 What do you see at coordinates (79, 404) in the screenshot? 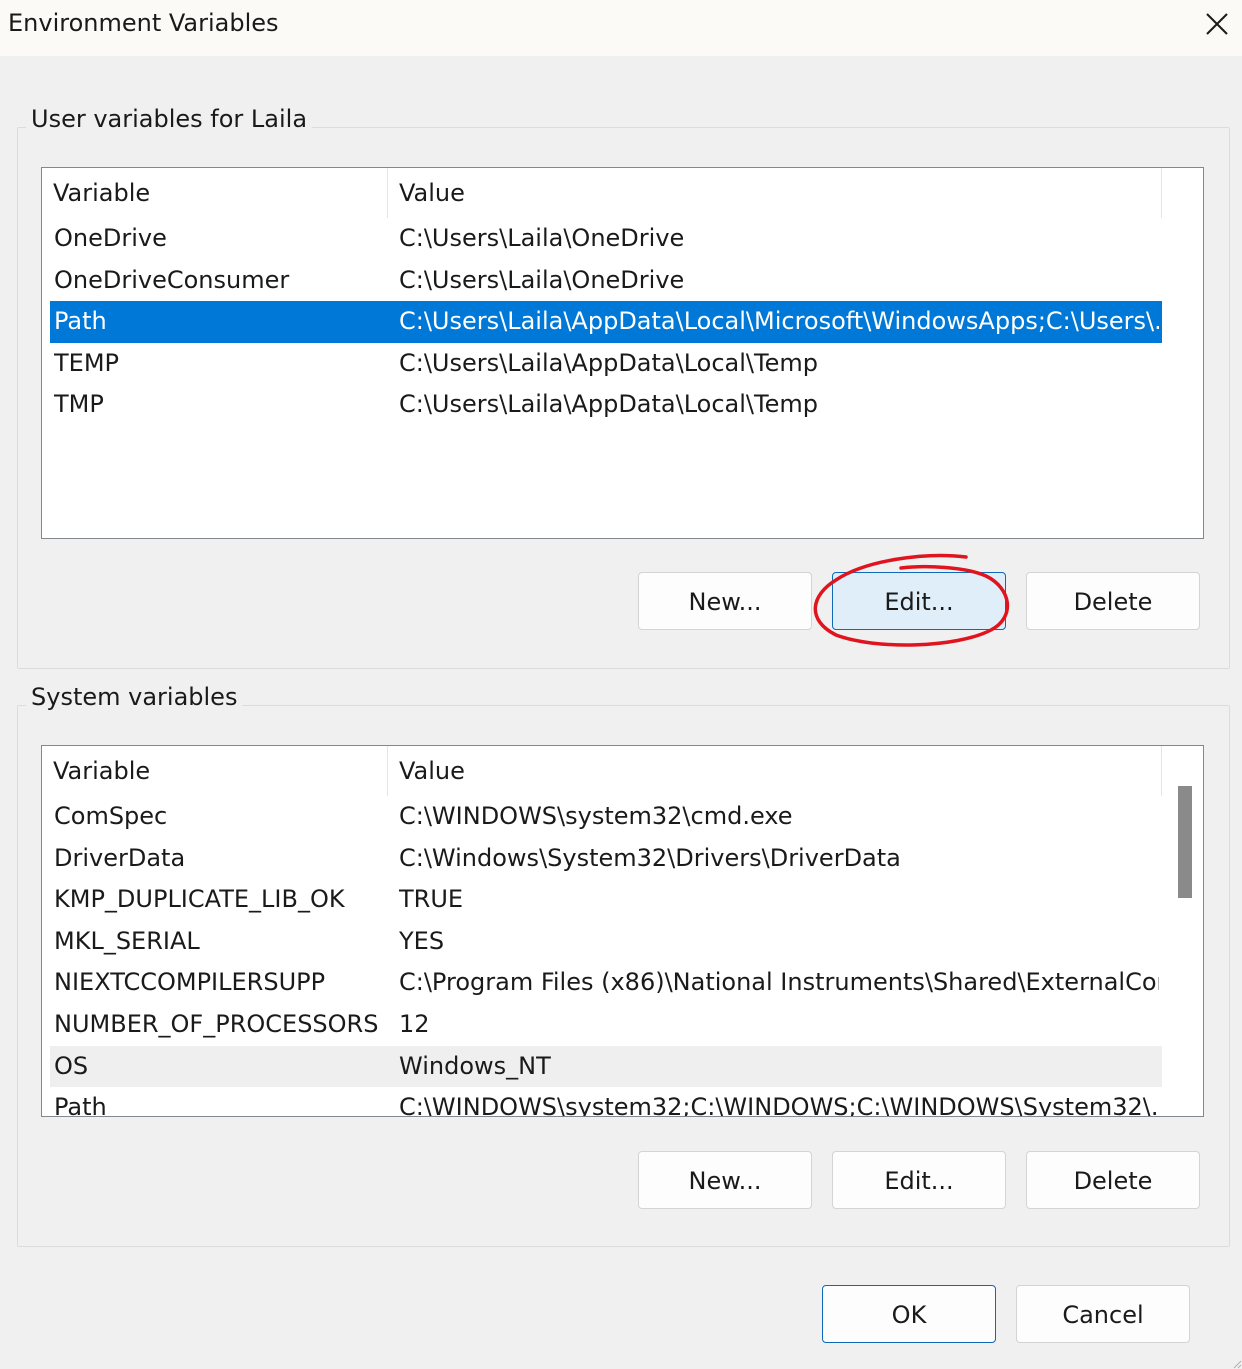
I see `variable-name-cell: TMP` at bounding box center [79, 404].